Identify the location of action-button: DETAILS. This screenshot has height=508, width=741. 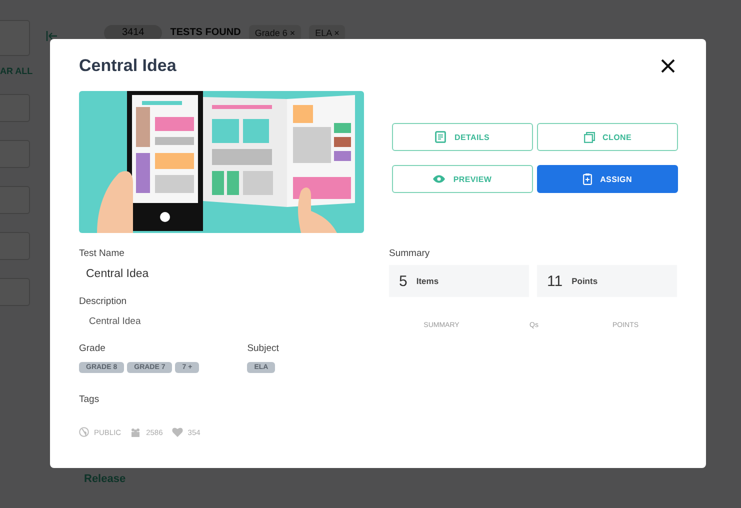
(462, 137).